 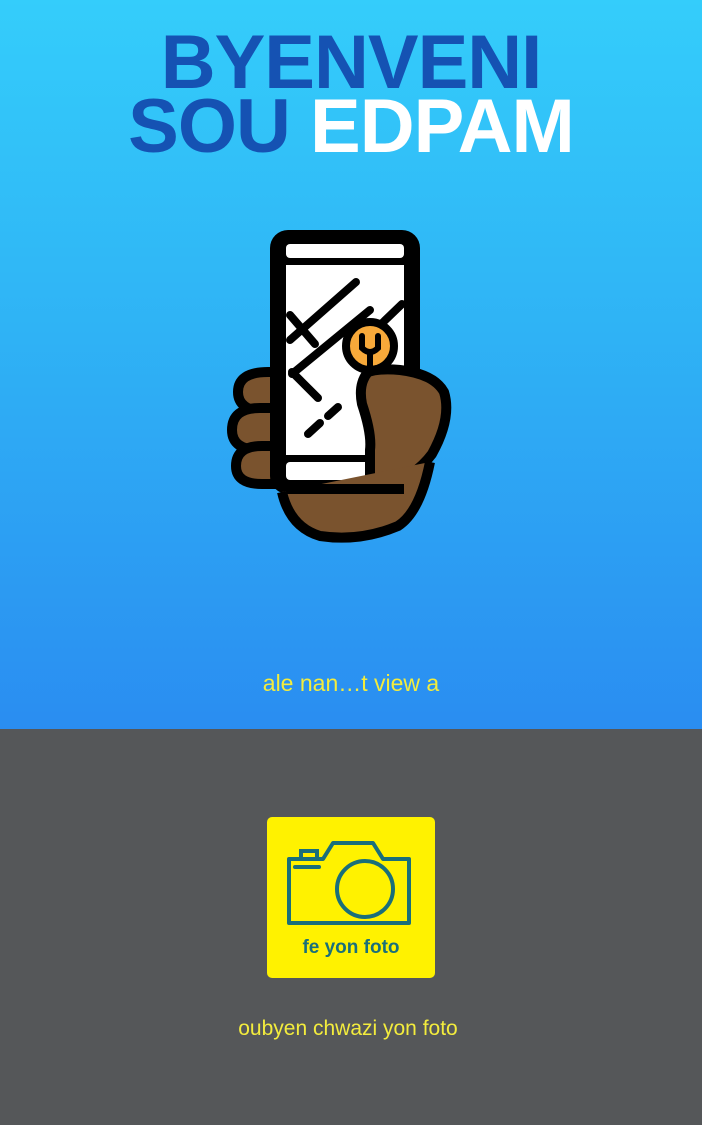 I want to click on welcome-title-line2: SOU EDPAM, so click(x=351, y=127).